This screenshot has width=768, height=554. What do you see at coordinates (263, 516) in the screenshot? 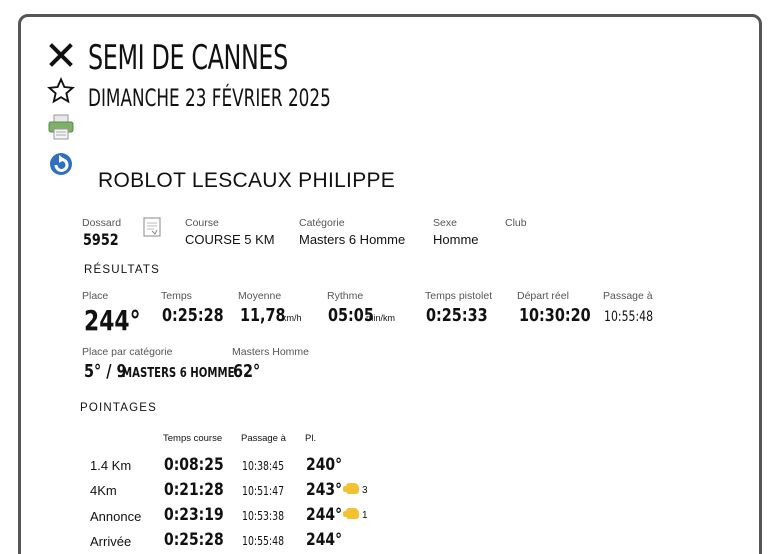
I see `split-row-passage: 10:53:38` at bounding box center [263, 516].